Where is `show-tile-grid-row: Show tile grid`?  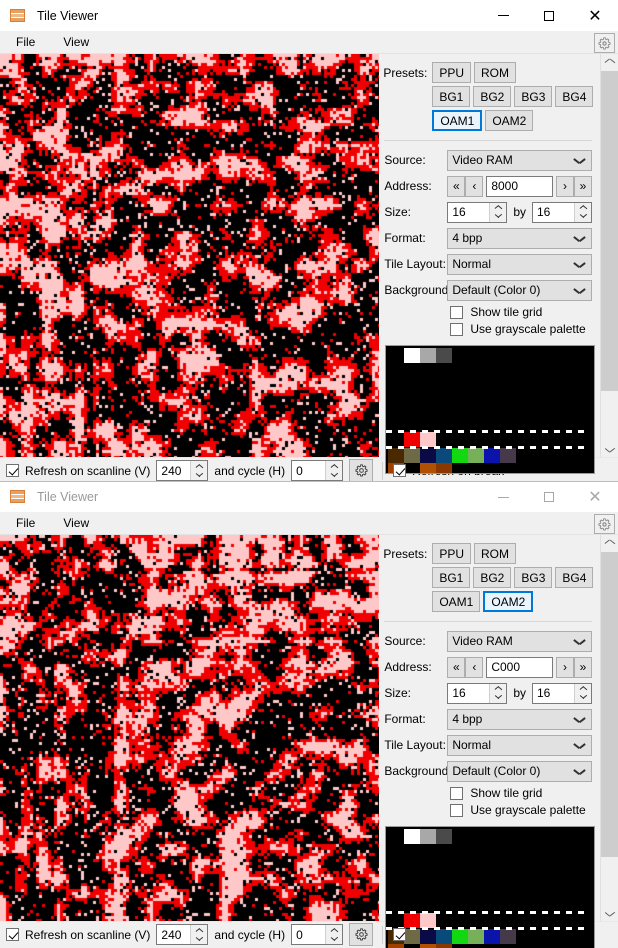
show-tile-grid-row: Show tile grid is located at coordinates (525, 312).